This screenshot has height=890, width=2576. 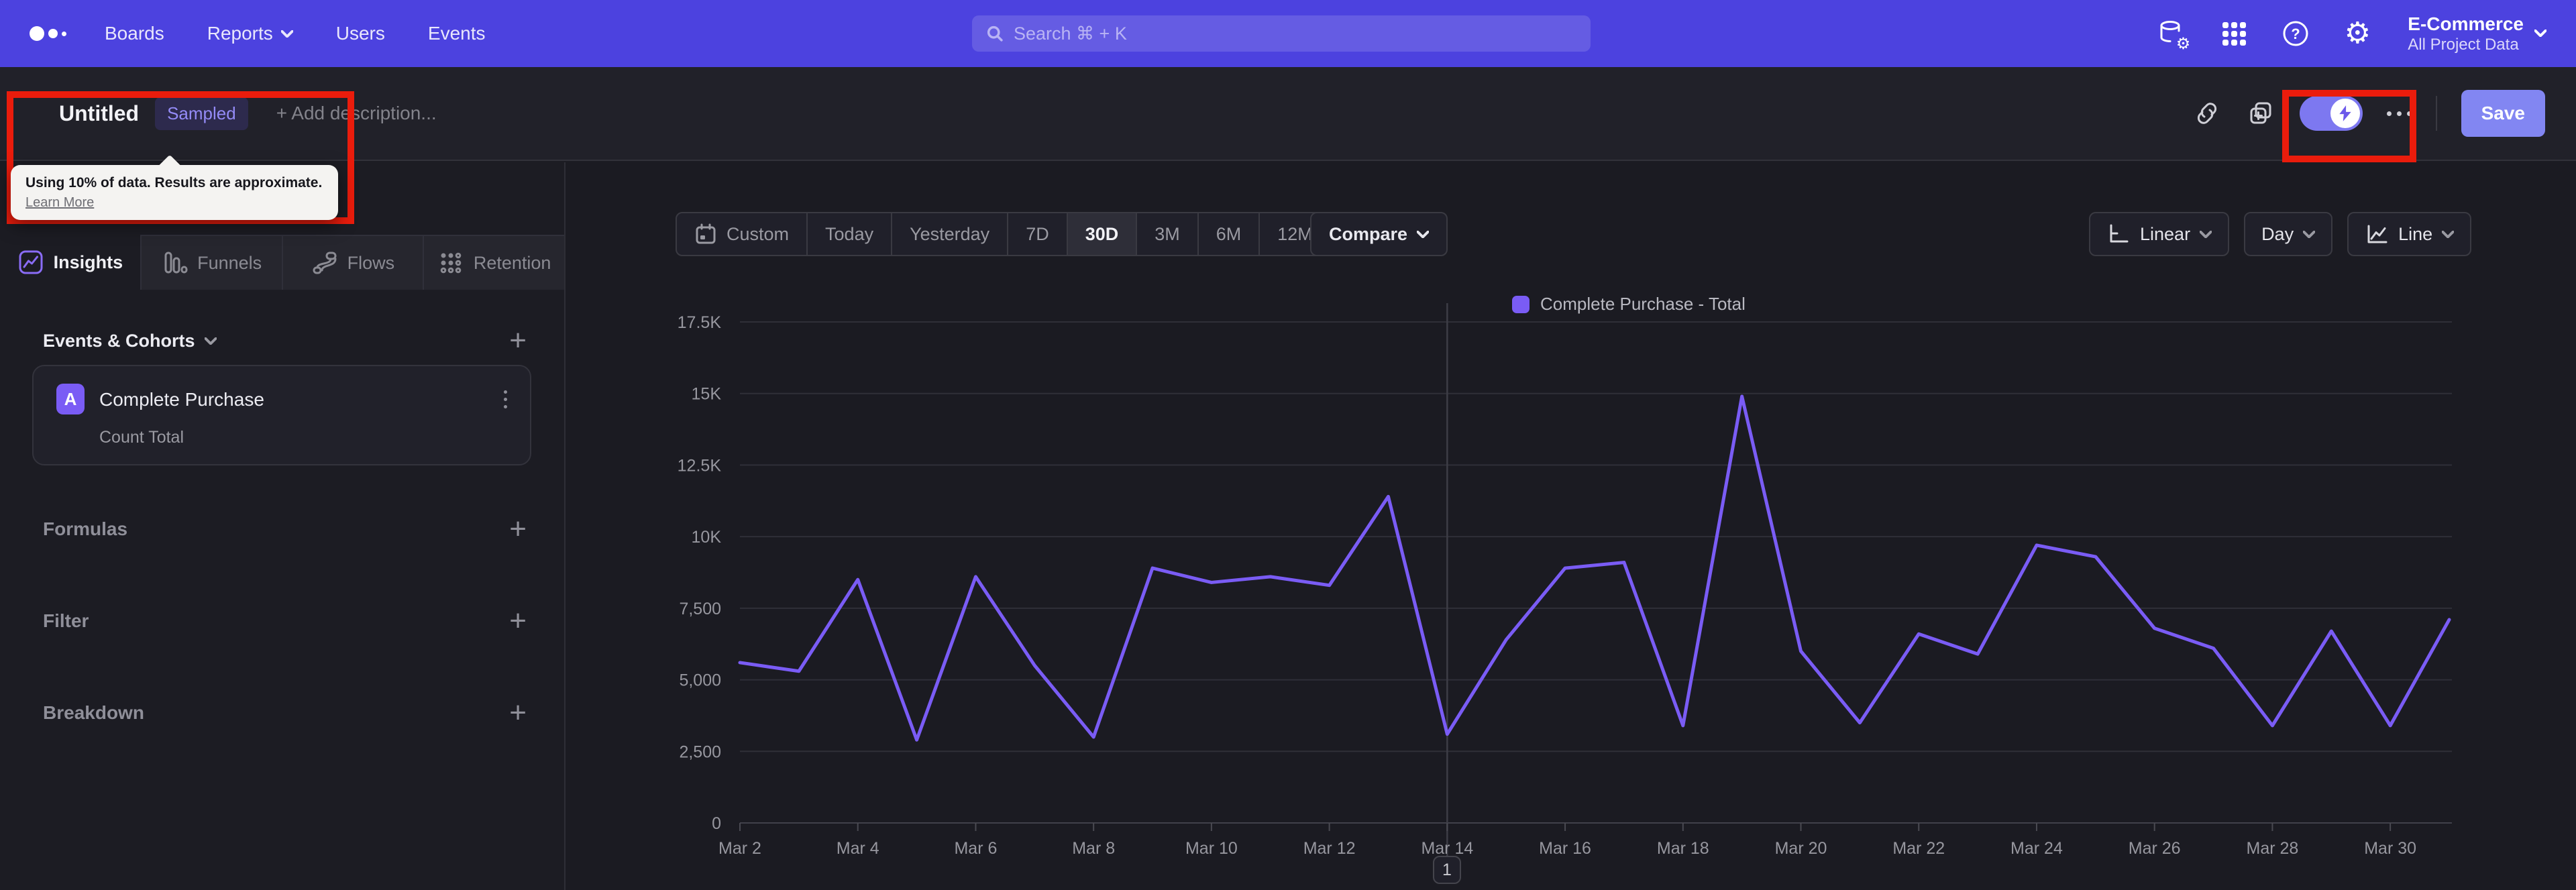 What do you see at coordinates (2260, 113) in the screenshot?
I see `duplicate-icon` at bounding box center [2260, 113].